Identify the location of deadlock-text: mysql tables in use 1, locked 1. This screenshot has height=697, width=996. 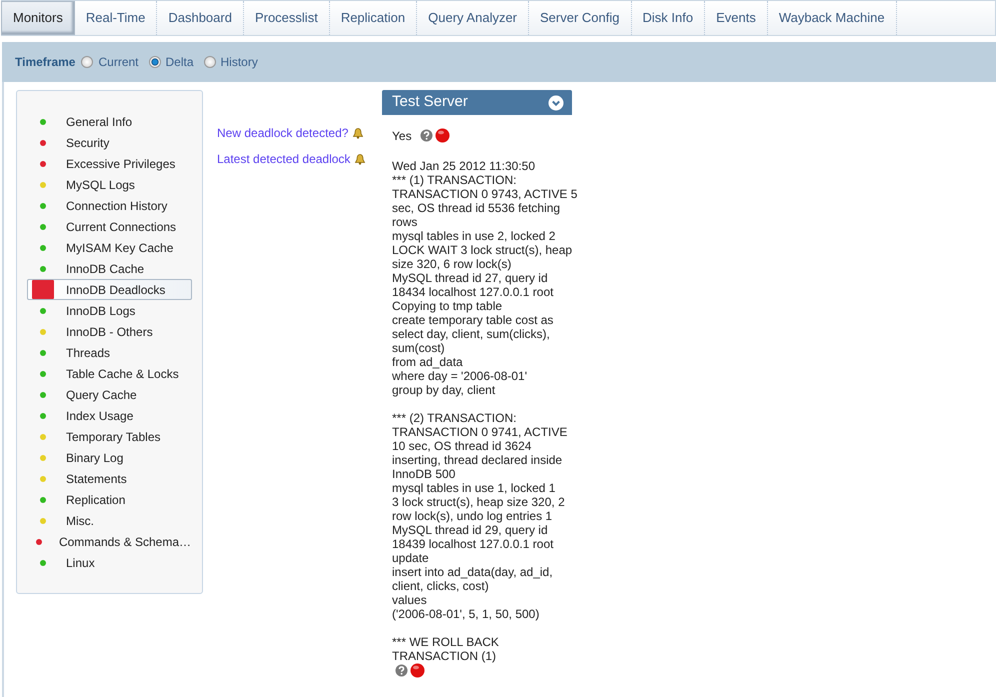
(474, 488).